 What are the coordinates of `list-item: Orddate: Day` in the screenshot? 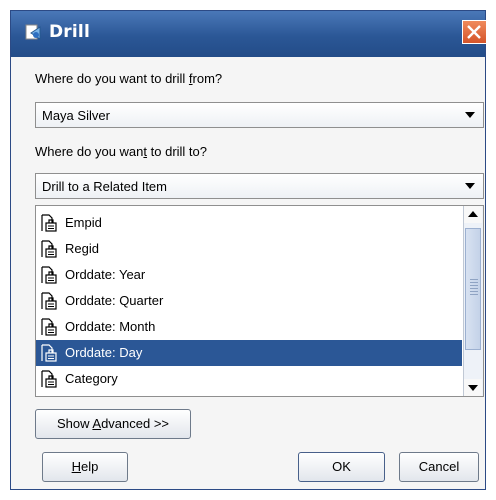 It's located at (249, 353).